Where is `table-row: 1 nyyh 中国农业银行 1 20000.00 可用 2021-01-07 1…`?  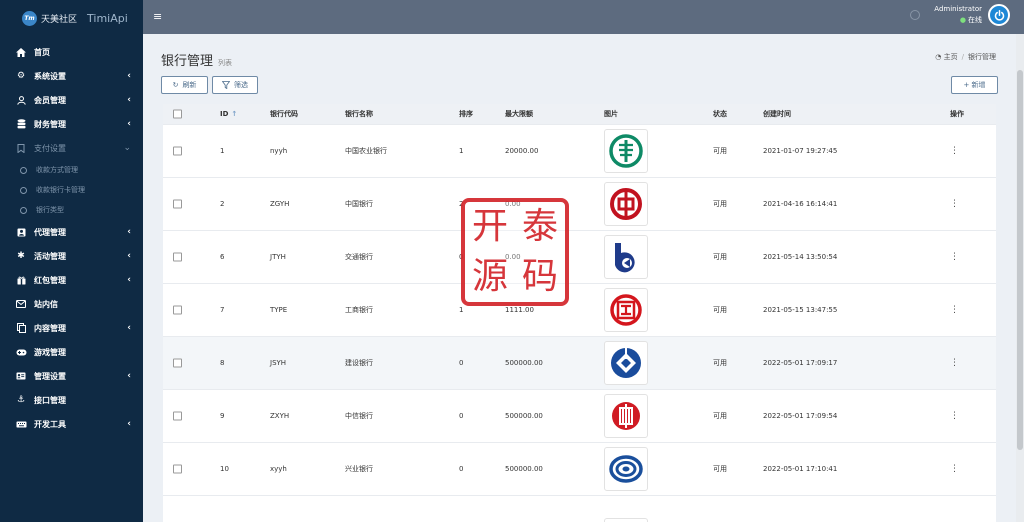
table-row: 1 nyyh 中国农业银行 1 20000.00 可用 2021-01-07 1… is located at coordinates (579, 150).